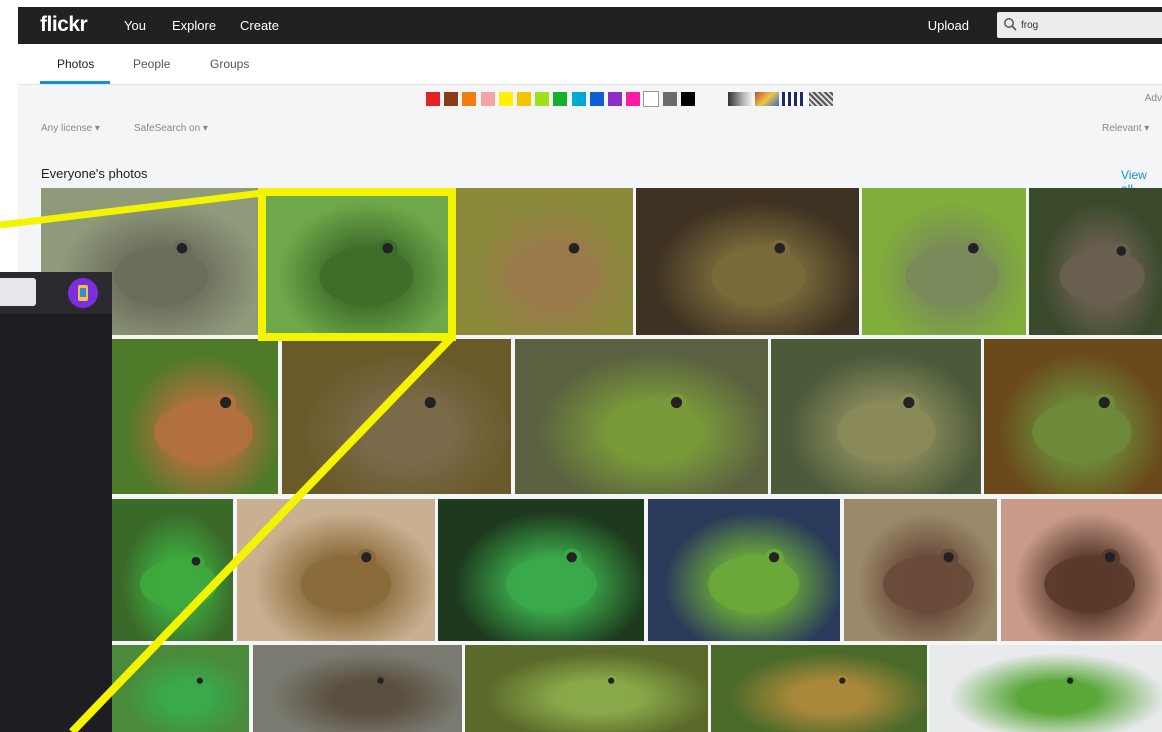  Describe the element at coordinates (1153, 98) in the screenshot. I see `advanced-link: Adv` at that location.